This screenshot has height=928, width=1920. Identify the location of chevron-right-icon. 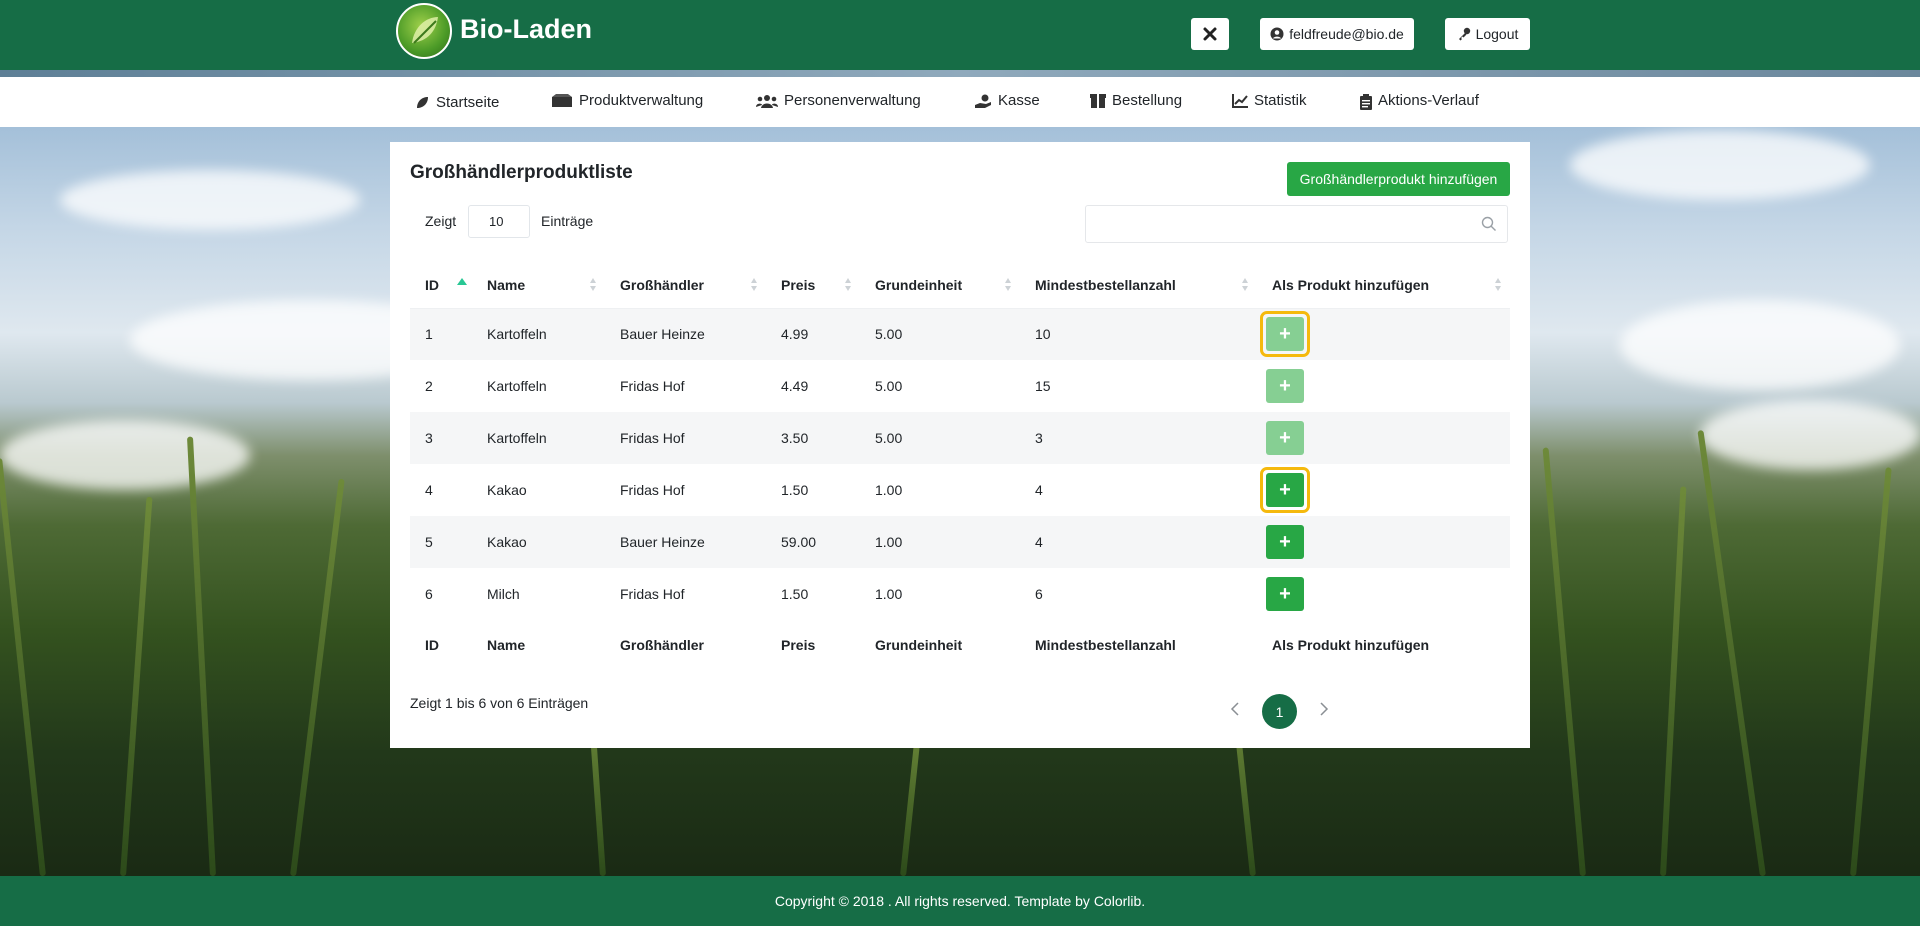
(1324, 711).